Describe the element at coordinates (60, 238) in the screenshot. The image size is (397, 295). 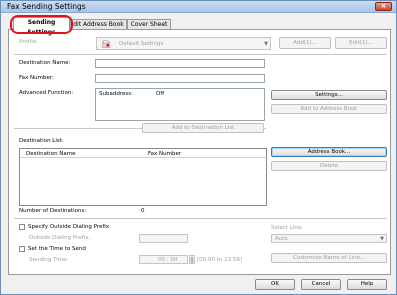
I see `outside-prefix-sub-label: Outside Dialing Prefix:` at that location.